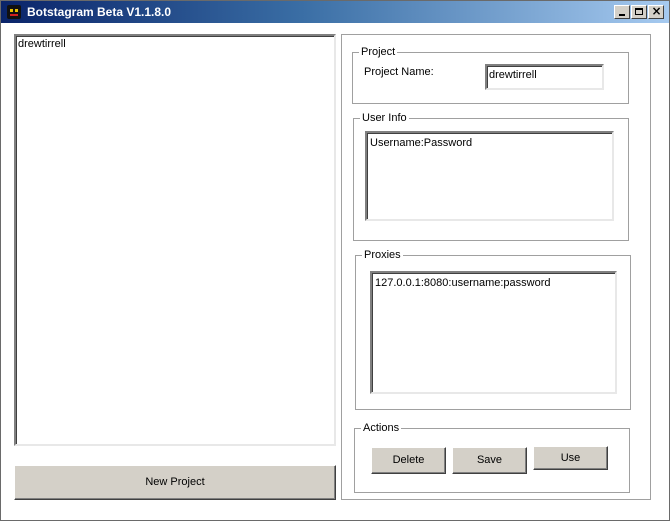  Describe the element at coordinates (622, 12) in the screenshot. I see `minimize-button` at that location.